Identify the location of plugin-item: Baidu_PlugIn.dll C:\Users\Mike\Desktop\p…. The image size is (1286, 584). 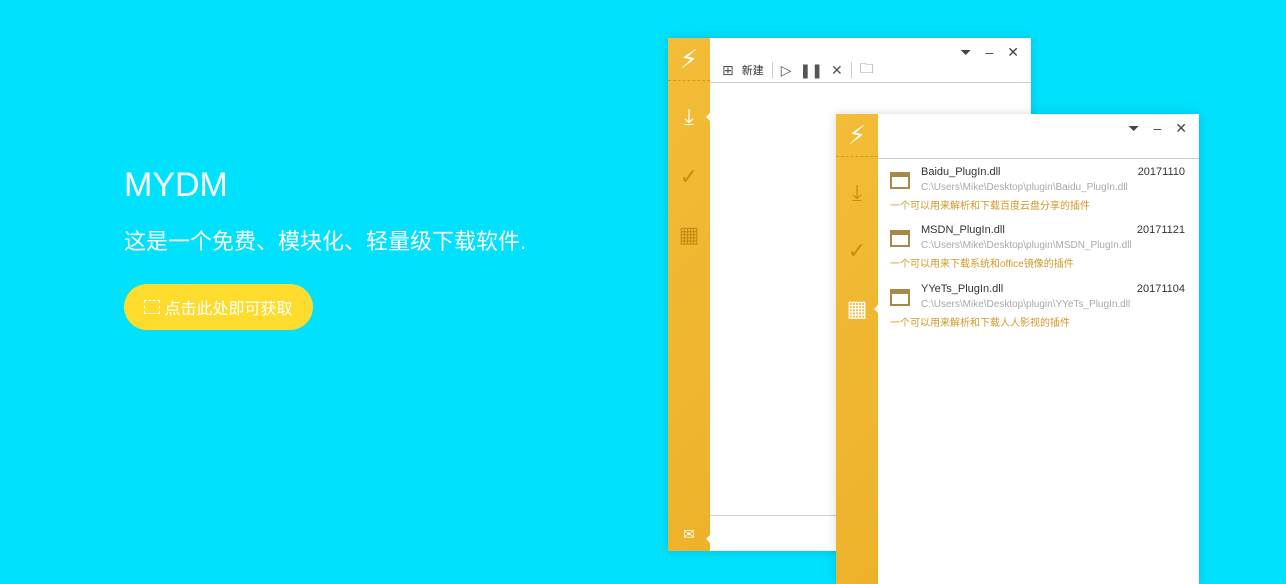
(1037, 194).